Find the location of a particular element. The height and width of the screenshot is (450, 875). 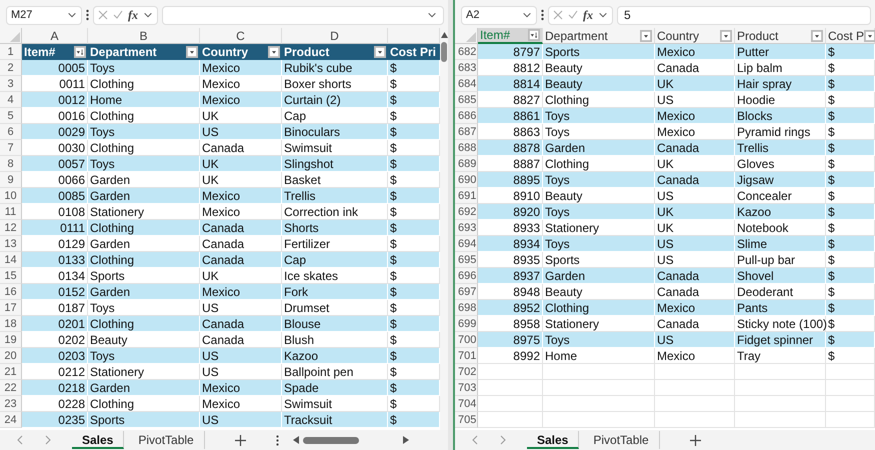

table-cell: 8934 is located at coordinates (510, 244).